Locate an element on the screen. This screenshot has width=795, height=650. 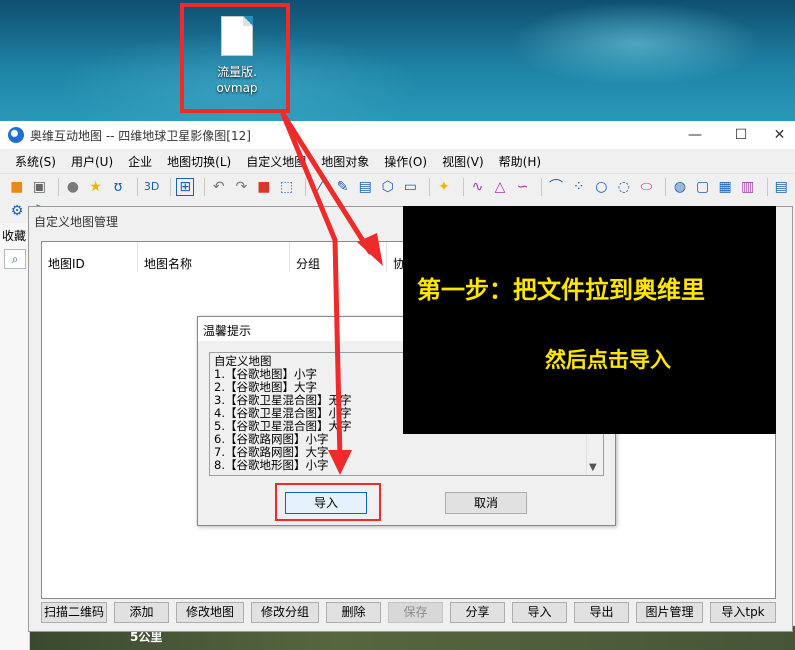
users-icon: ● is located at coordinates (73, 187).